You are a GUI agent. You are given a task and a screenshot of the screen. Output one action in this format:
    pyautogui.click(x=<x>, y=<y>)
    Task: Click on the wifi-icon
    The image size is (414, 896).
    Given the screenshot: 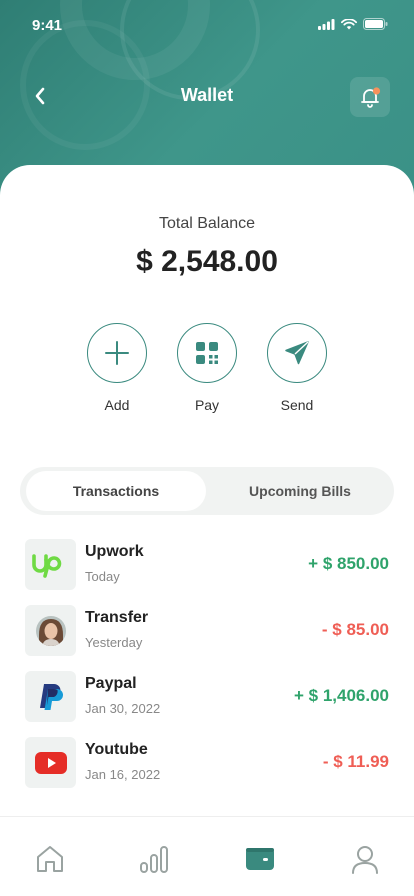 What is the action you would take?
    pyautogui.click(x=349, y=23)
    